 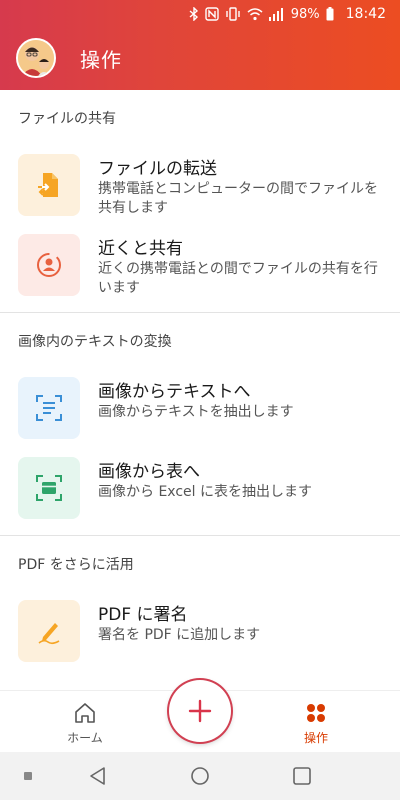 I want to click on action-description: 署名を PDF に追加します, so click(x=179, y=635).